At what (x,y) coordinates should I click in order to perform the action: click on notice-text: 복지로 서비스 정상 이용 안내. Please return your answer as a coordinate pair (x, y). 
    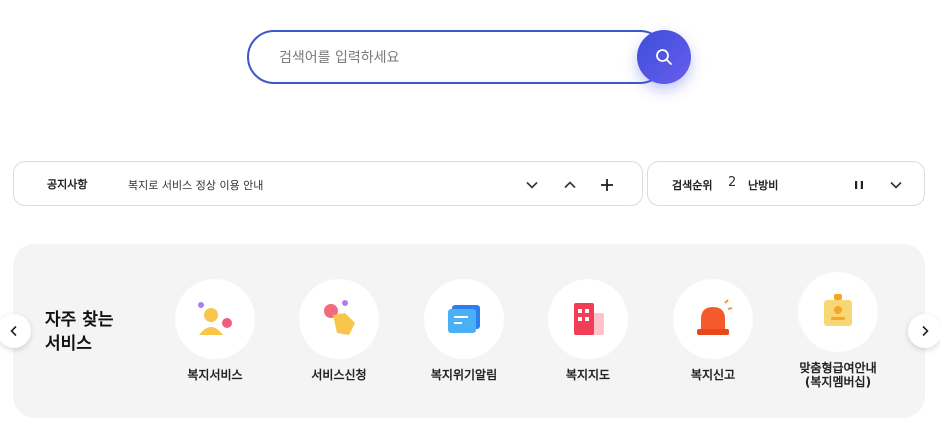
    Looking at the image, I should click on (195, 185).